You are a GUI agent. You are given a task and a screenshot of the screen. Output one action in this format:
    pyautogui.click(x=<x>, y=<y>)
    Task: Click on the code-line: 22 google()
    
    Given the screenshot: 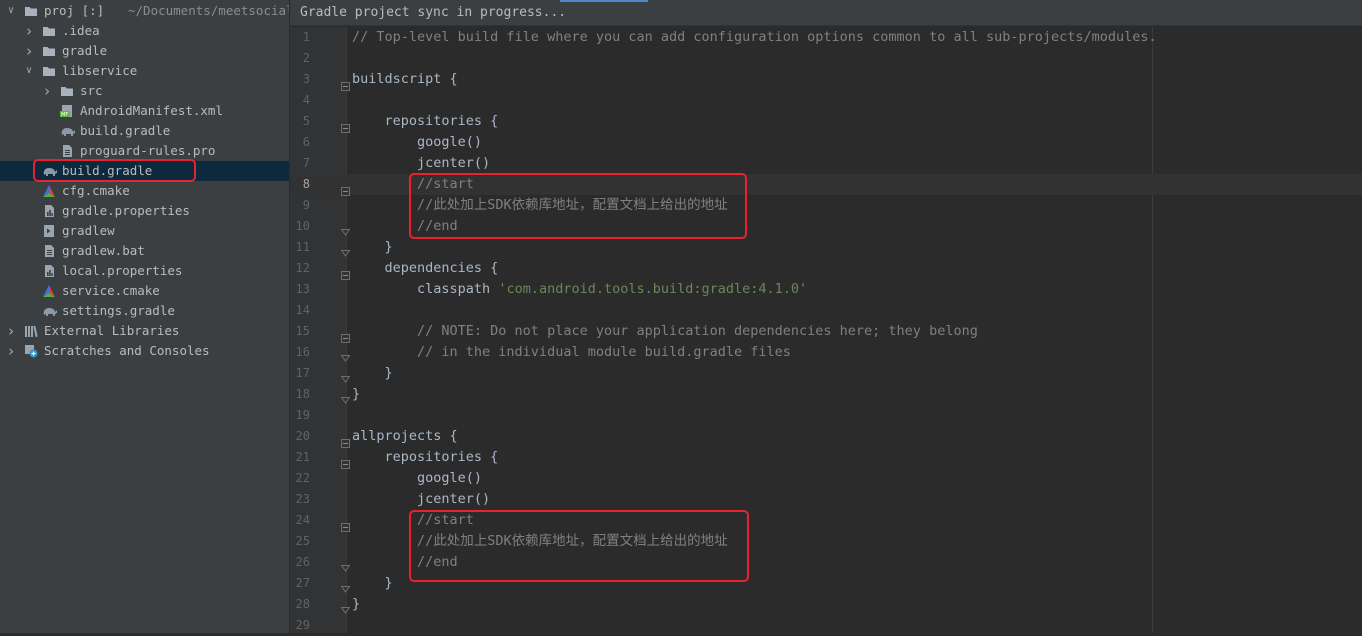 What is the action you would take?
    pyautogui.click(x=826, y=478)
    